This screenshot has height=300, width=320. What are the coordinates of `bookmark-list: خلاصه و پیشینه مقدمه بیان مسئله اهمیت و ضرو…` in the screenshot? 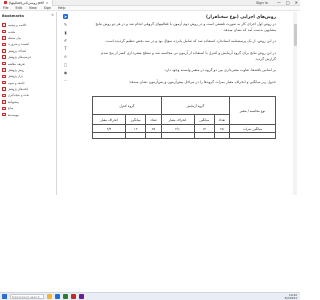 It's located at (28, 70).